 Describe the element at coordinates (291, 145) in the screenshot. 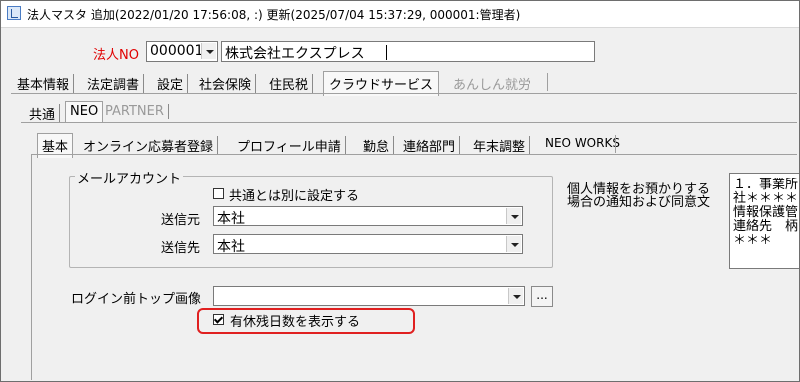

I see `tab-profile-request: プロフィール申請` at that location.